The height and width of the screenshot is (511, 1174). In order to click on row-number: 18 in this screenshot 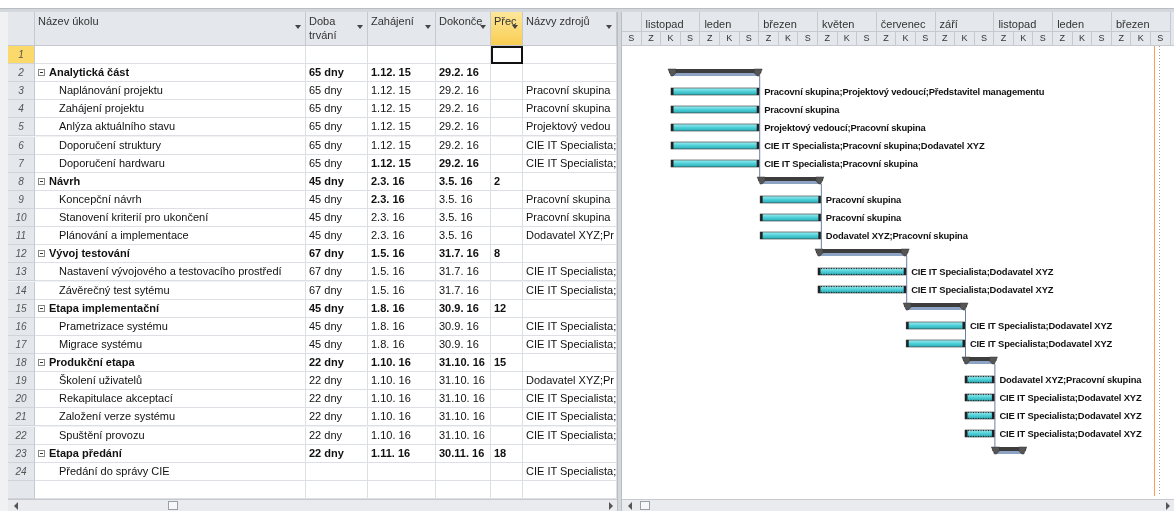, I will do `click(21, 363)`.